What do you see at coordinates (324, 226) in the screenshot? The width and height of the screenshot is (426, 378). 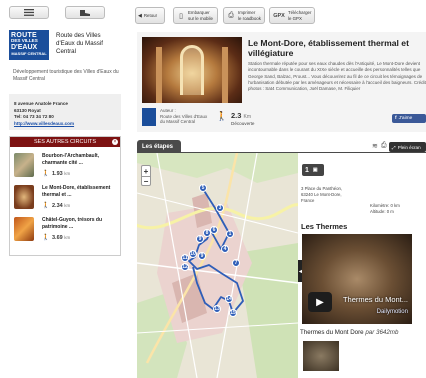 I see `stage-title: Les Thermes` at bounding box center [324, 226].